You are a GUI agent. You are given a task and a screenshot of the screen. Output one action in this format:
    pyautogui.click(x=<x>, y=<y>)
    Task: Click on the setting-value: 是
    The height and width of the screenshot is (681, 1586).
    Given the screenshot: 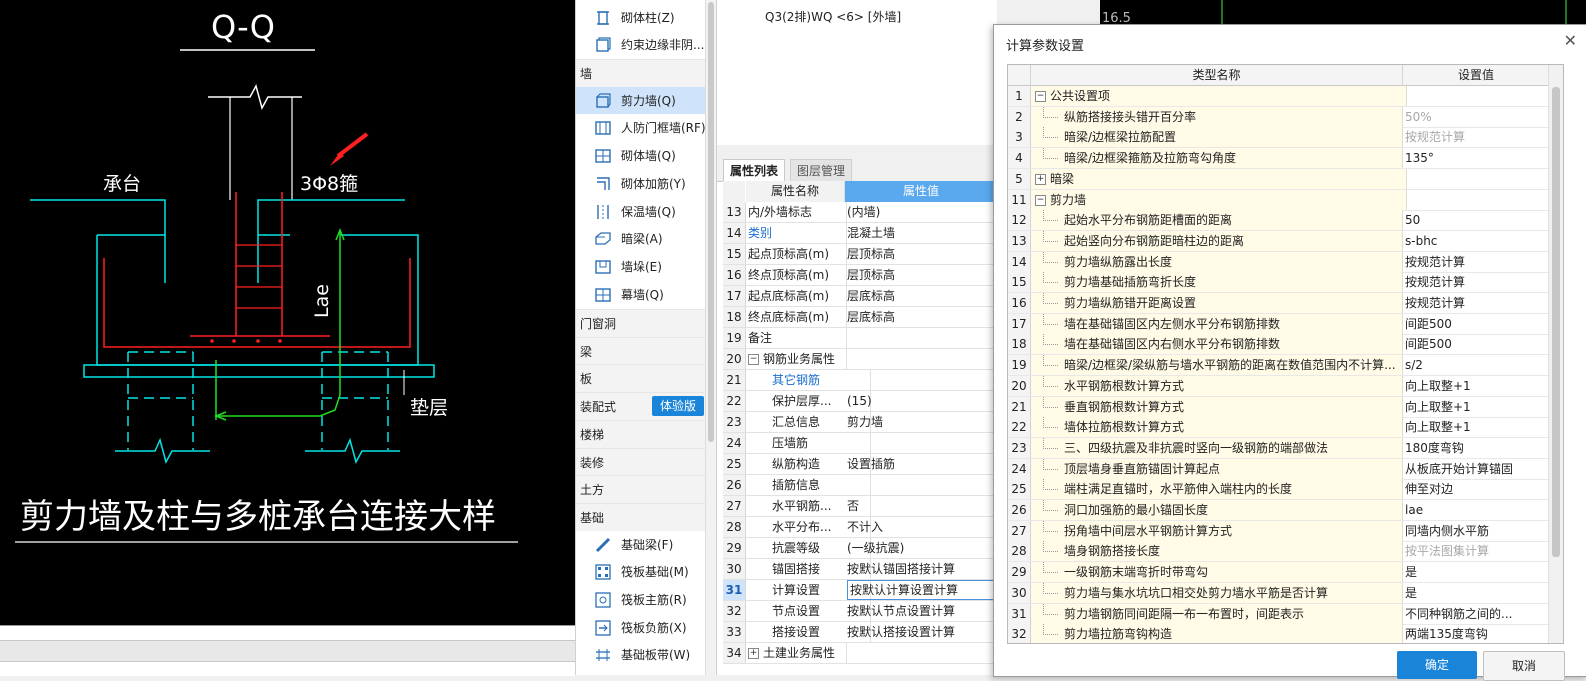 What is the action you would take?
    pyautogui.click(x=1463, y=572)
    